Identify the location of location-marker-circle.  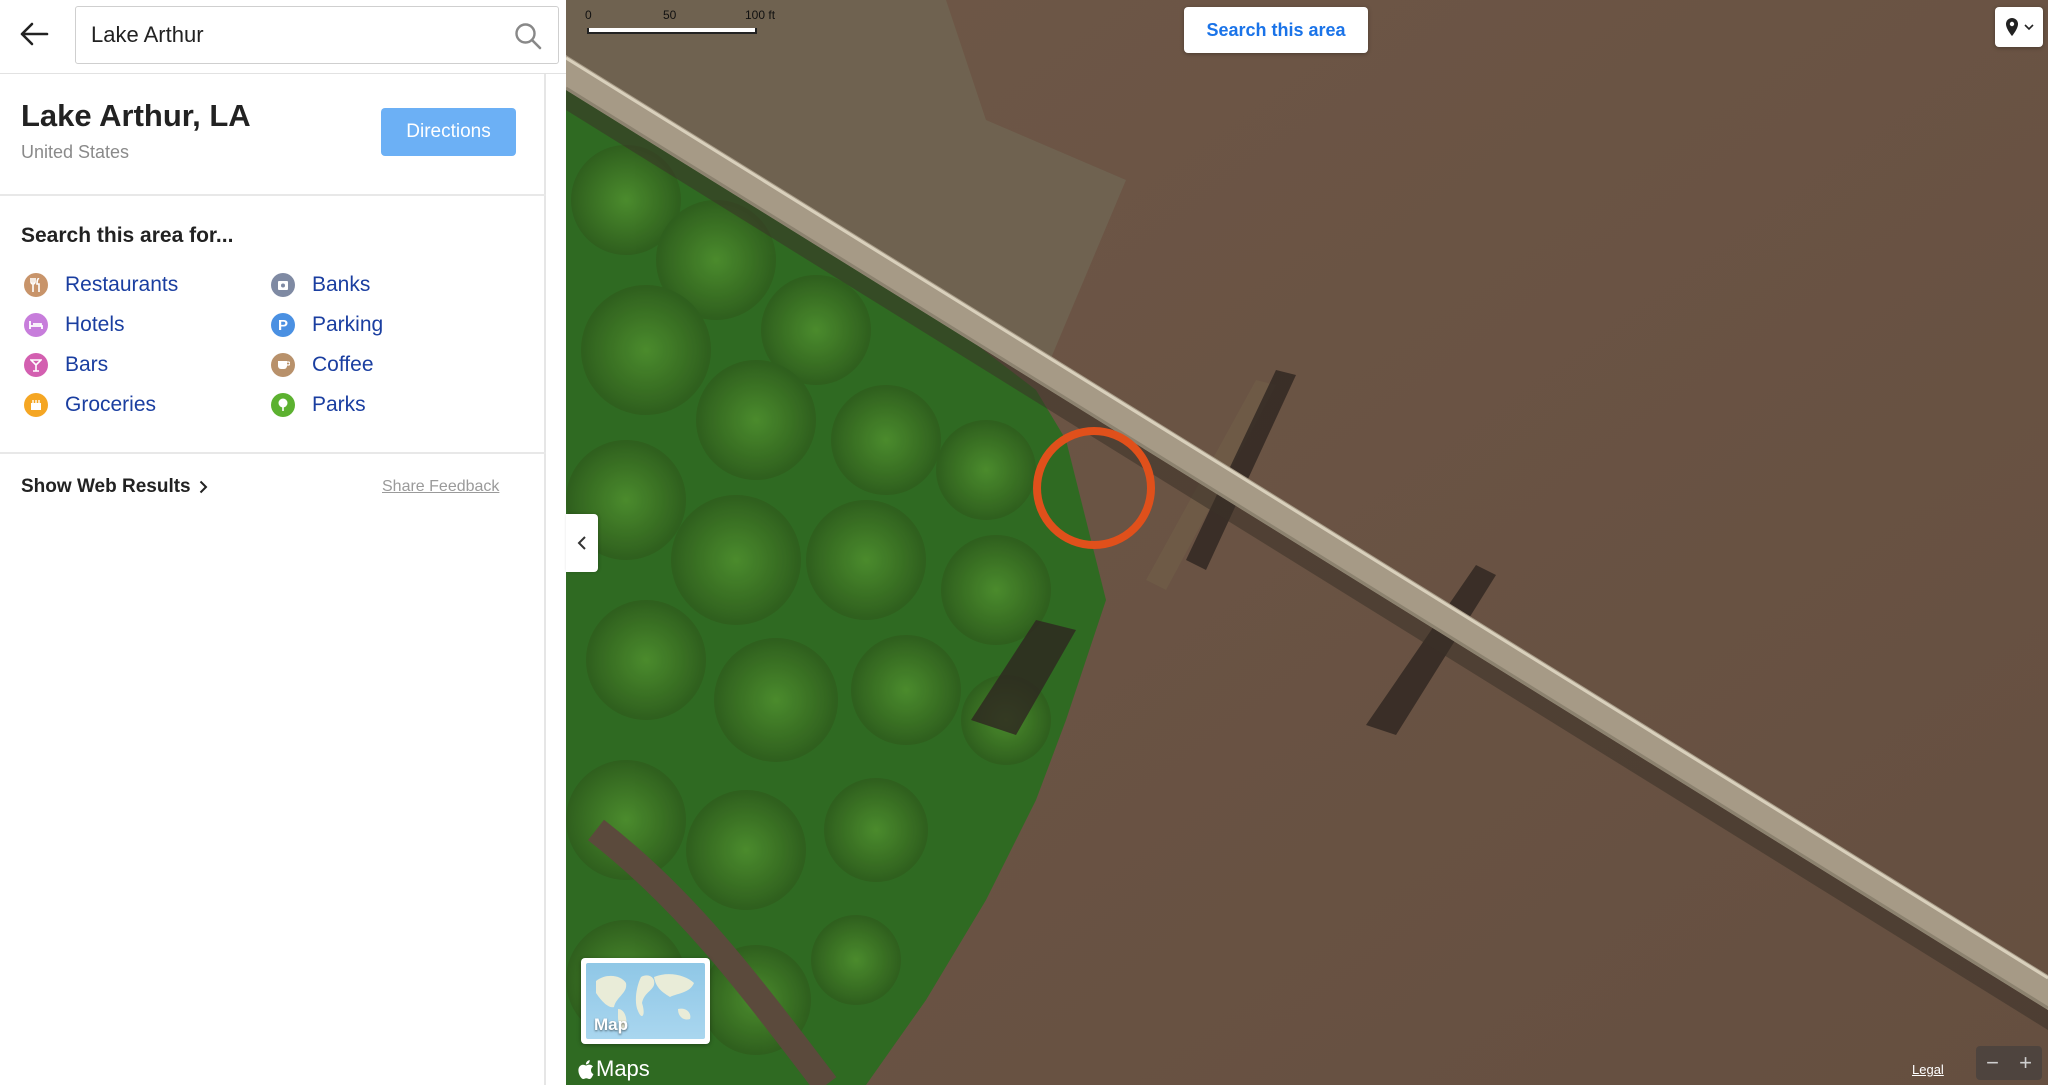
(1094, 488).